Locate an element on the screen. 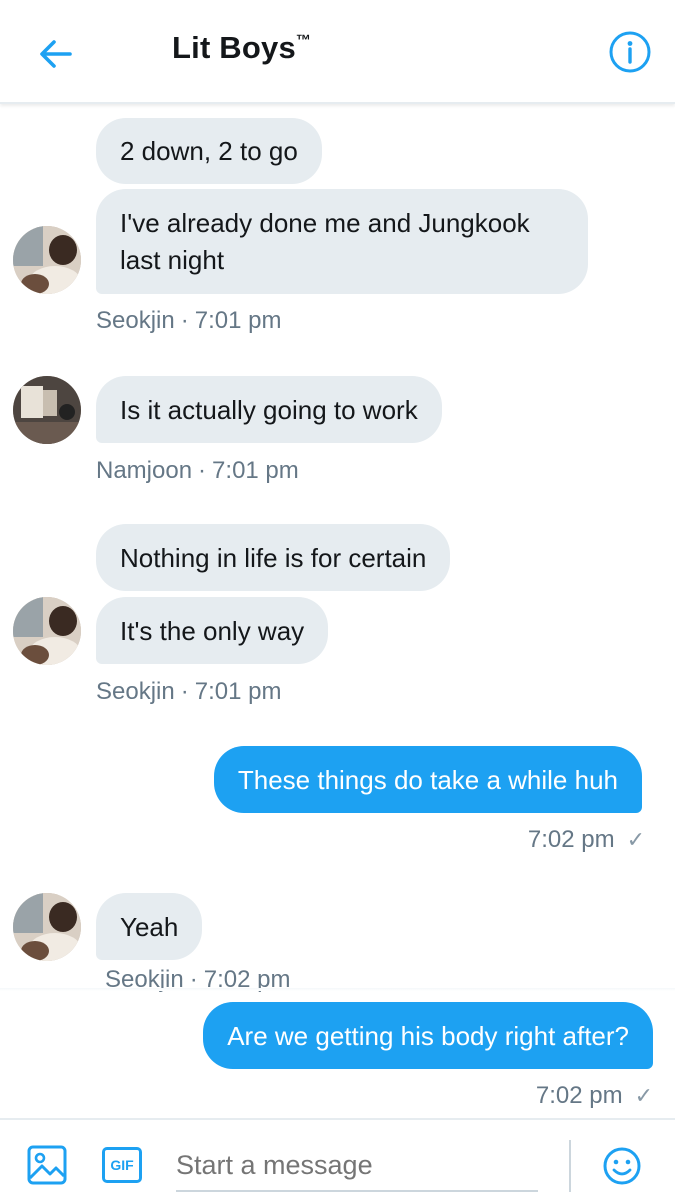  message-composer: GIF is located at coordinates (337, 1159).